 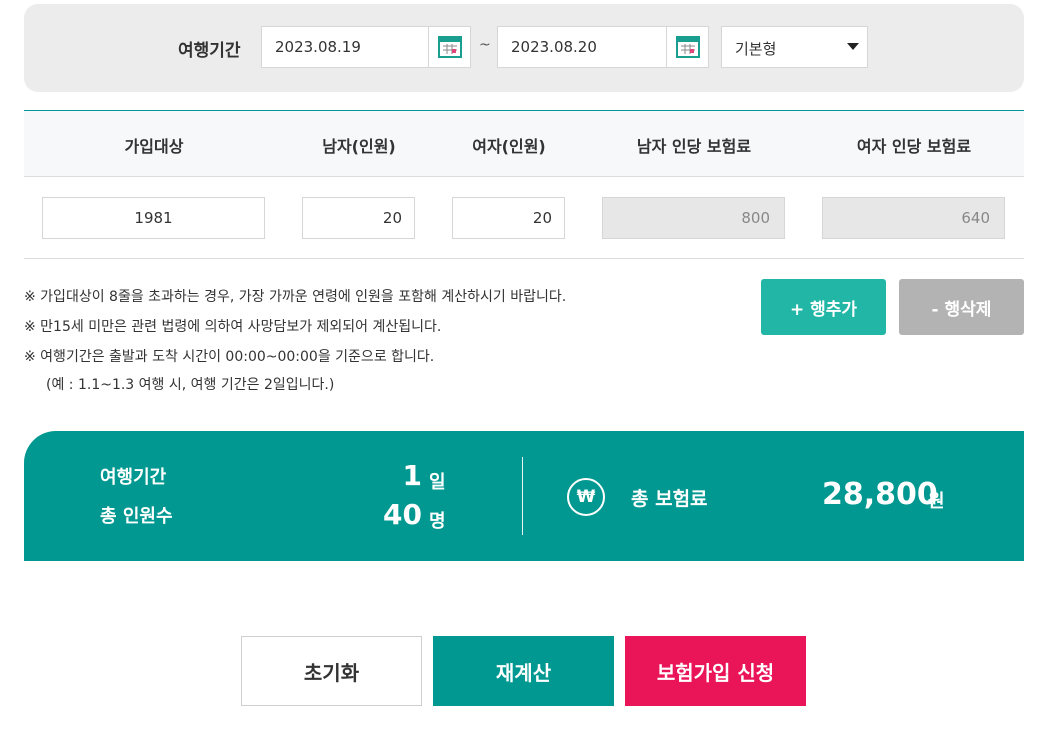 What do you see at coordinates (136, 515) in the screenshot?
I see `summary-people-label: 총 인원수` at bounding box center [136, 515].